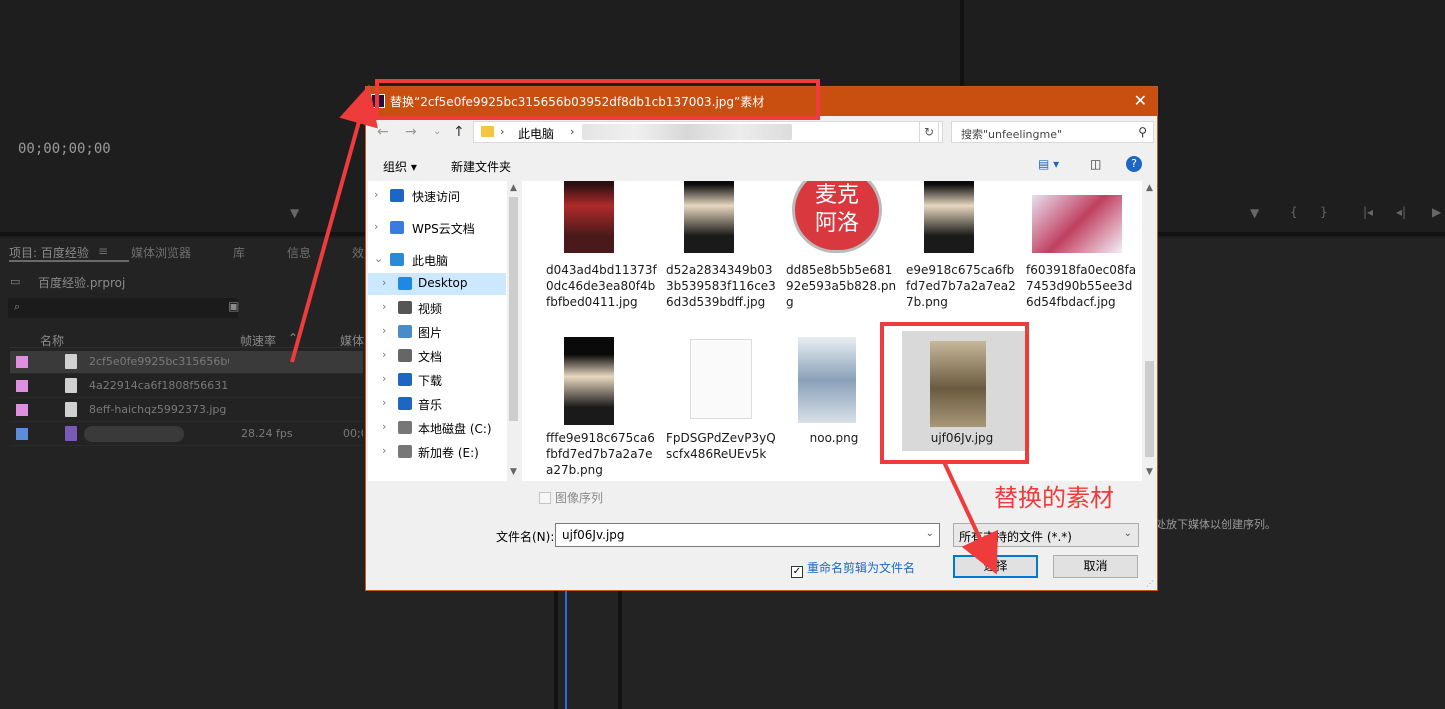 This screenshot has height=709, width=1445. What do you see at coordinates (239, 252) in the screenshot?
I see `tab-libraries: 库` at bounding box center [239, 252].